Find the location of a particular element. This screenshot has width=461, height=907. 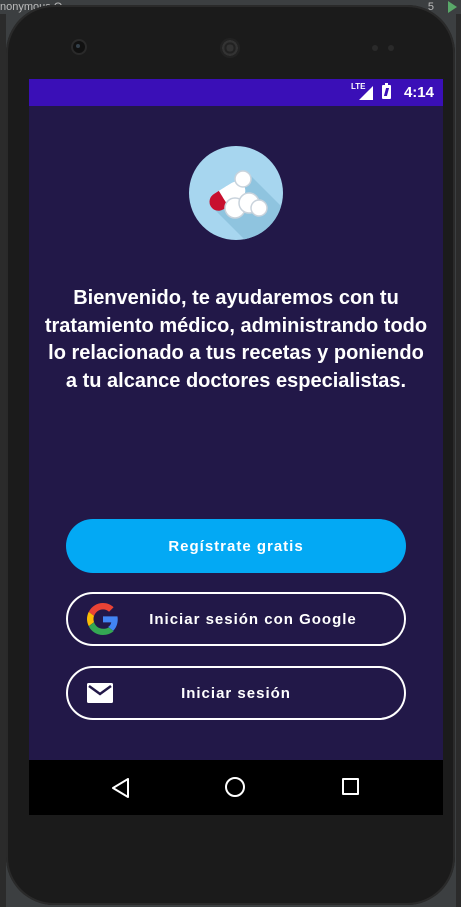

status-bar: LTE 4:14 is located at coordinates (236, 92).